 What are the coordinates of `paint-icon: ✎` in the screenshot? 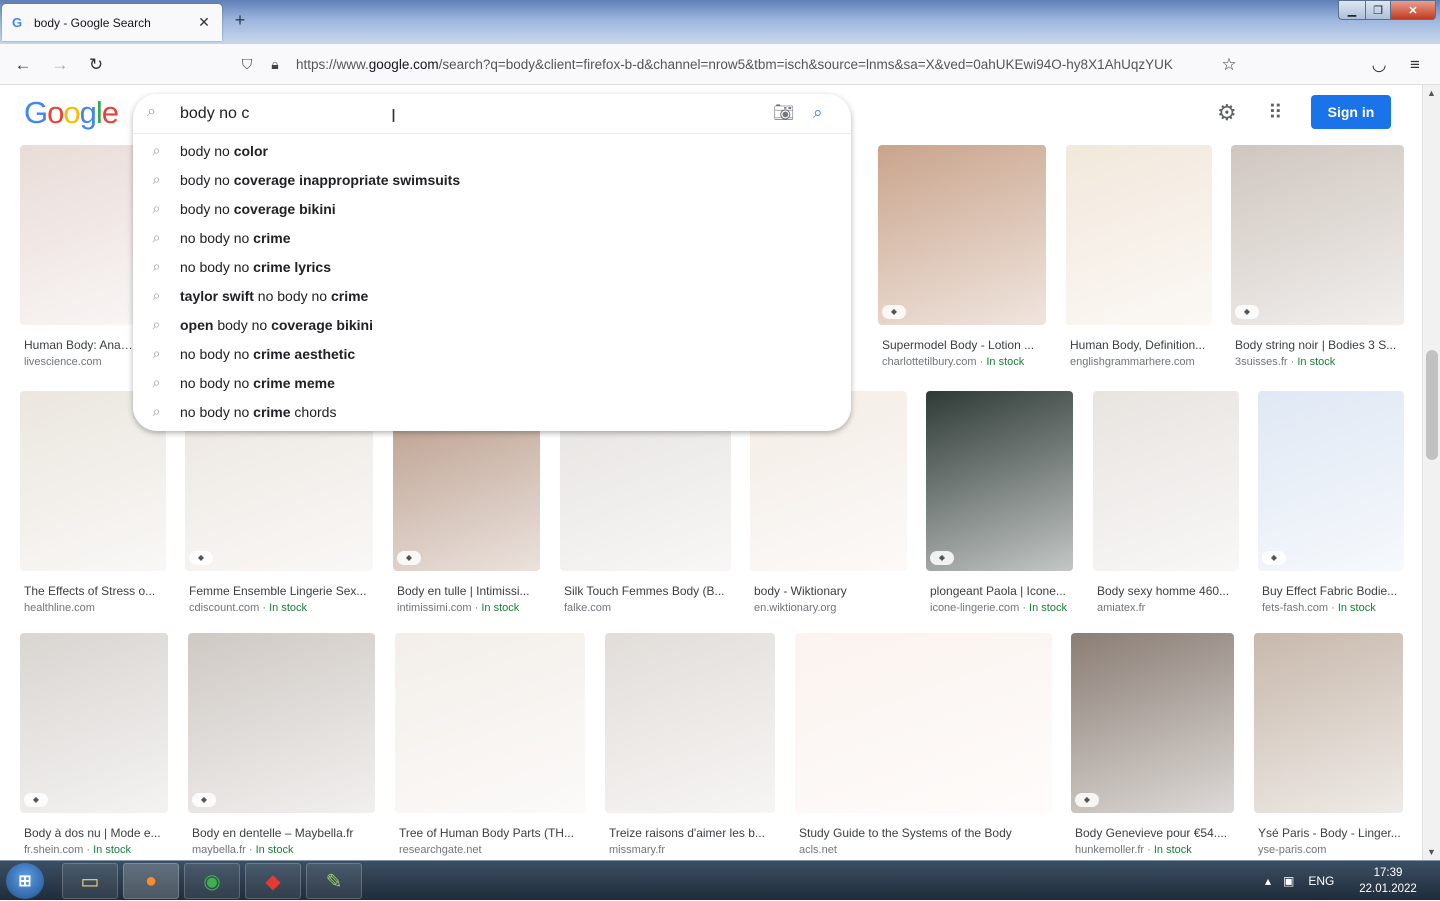 It's located at (334, 881).